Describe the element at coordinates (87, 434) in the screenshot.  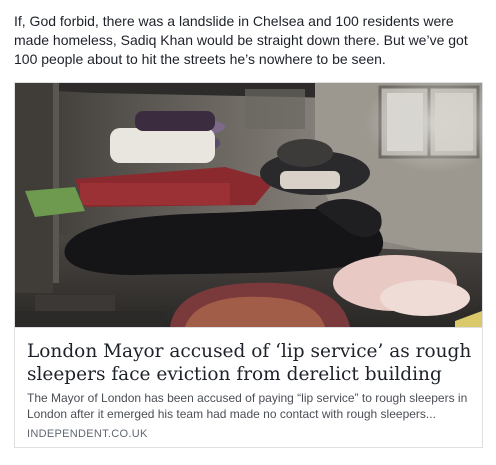
I see `article-source-domain: INDEPENDENT.CO.UK` at that location.